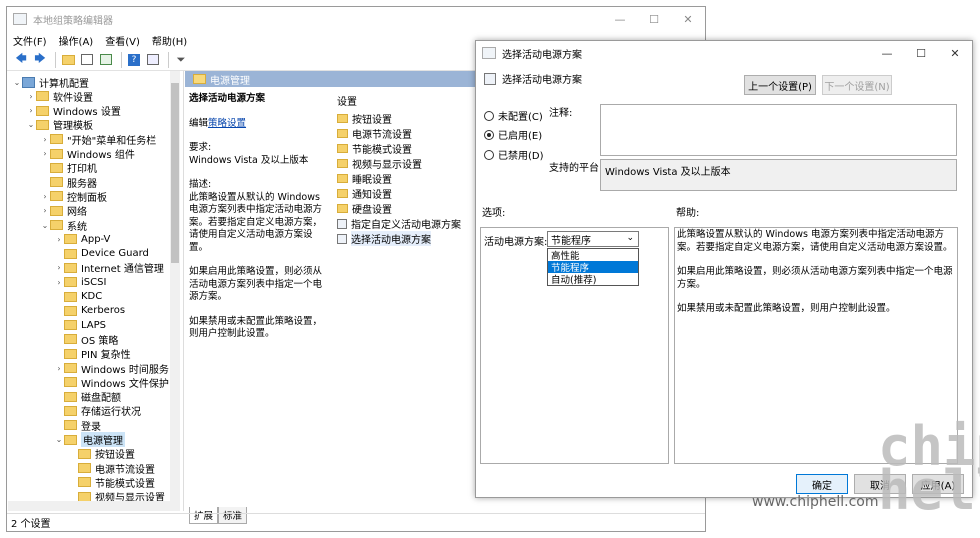  What do you see at coordinates (153, 60) in the screenshot?
I see `properties-icon` at bounding box center [153, 60].